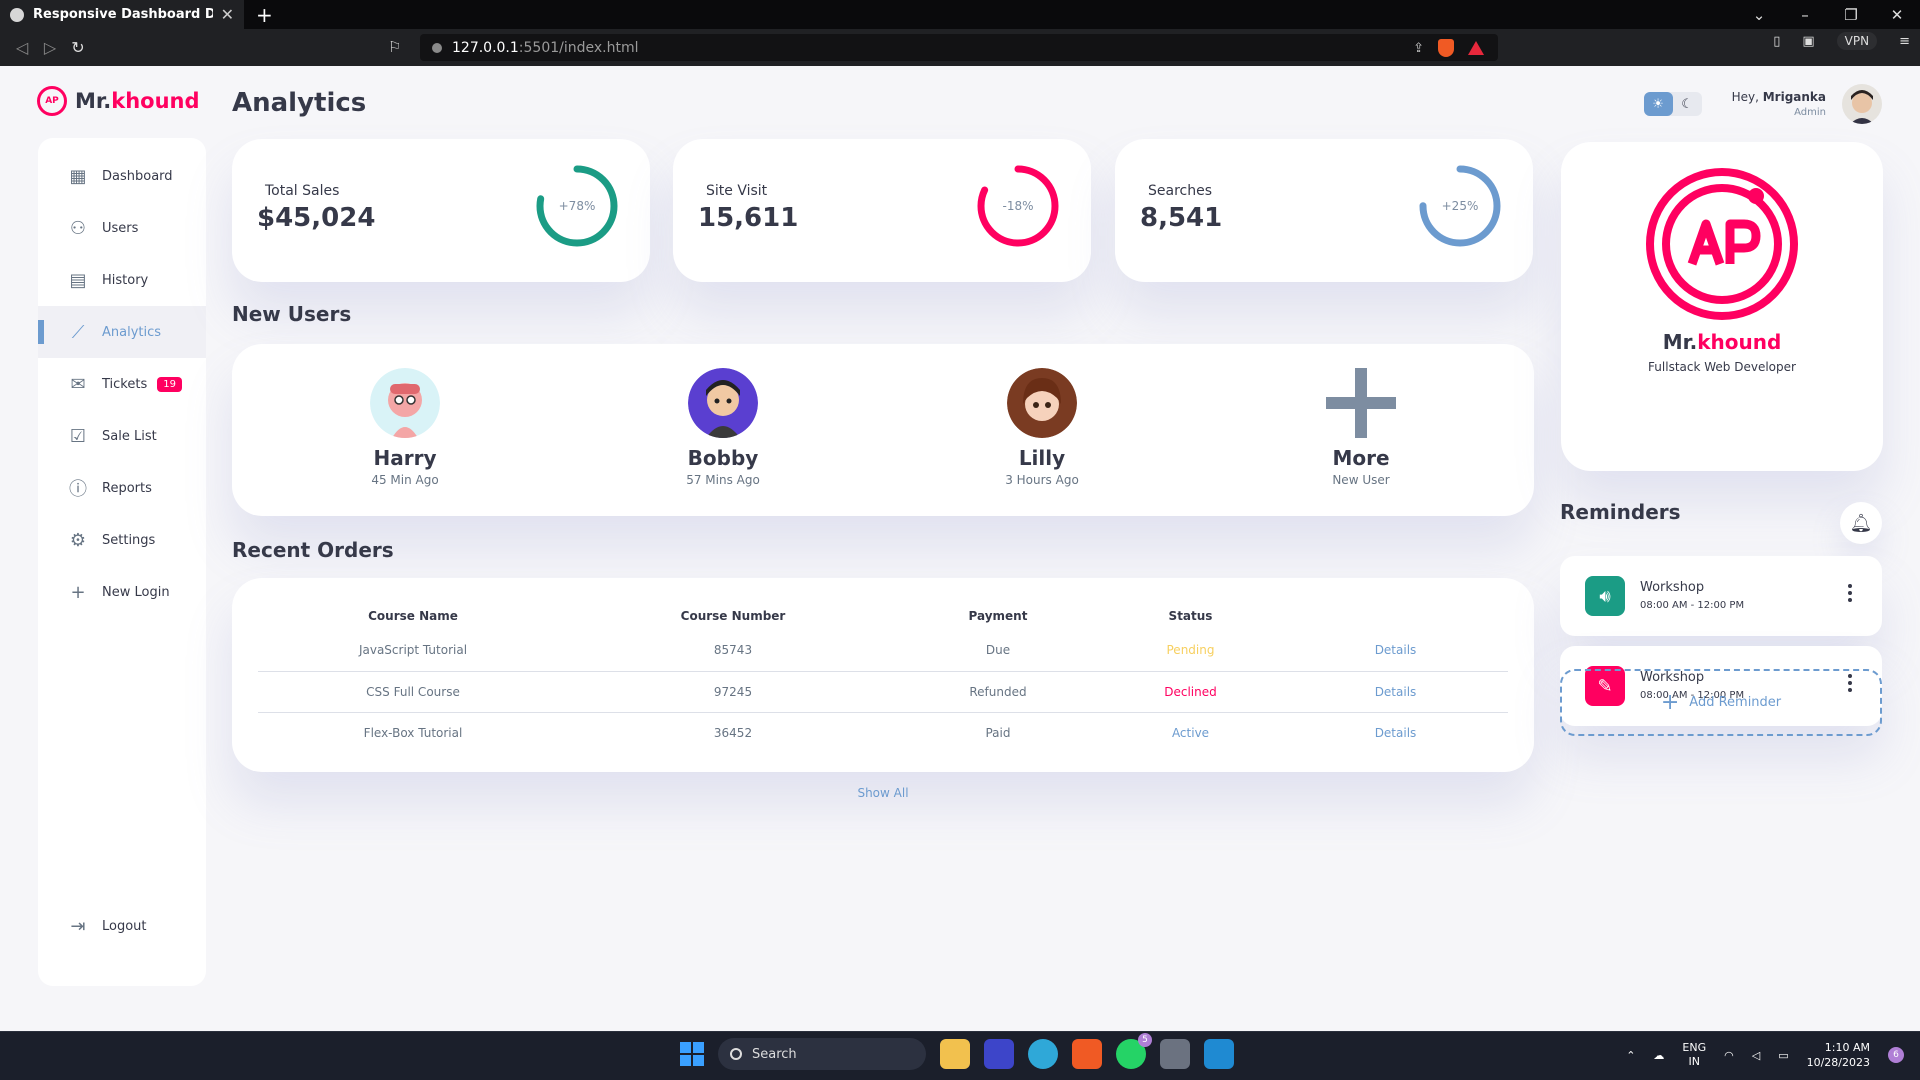 The image size is (1920, 1080). What do you see at coordinates (1361, 480) in the screenshot?
I see `user-time: New User` at bounding box center [1361, 480].